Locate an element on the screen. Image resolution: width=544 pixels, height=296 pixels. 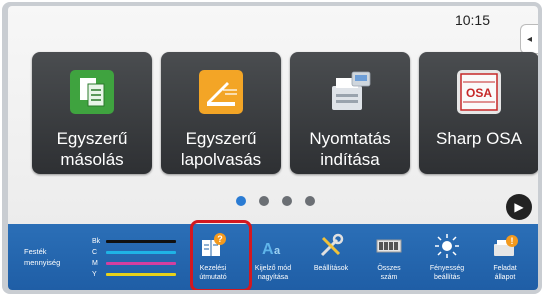
toner-row-bk: Bk is located at coordinates (134, 241).